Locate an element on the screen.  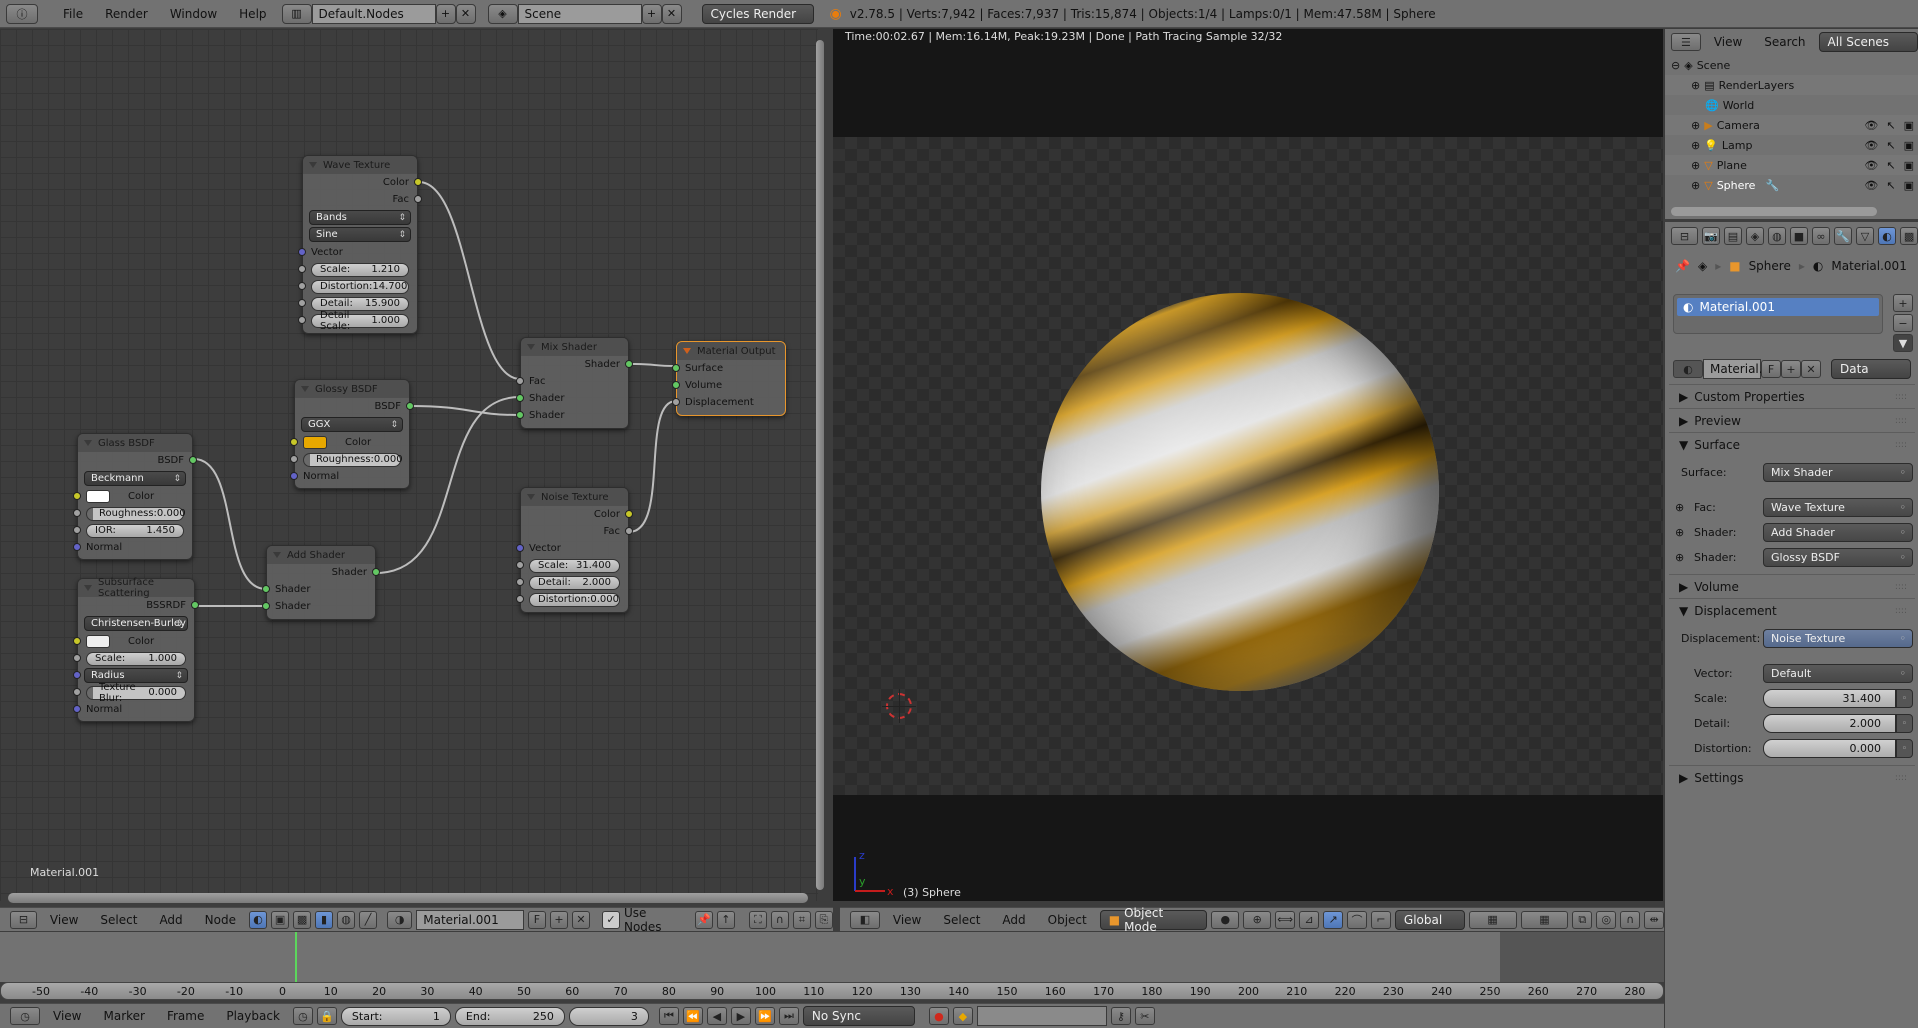
menu-help: Help is located at coordinates (252, 14).